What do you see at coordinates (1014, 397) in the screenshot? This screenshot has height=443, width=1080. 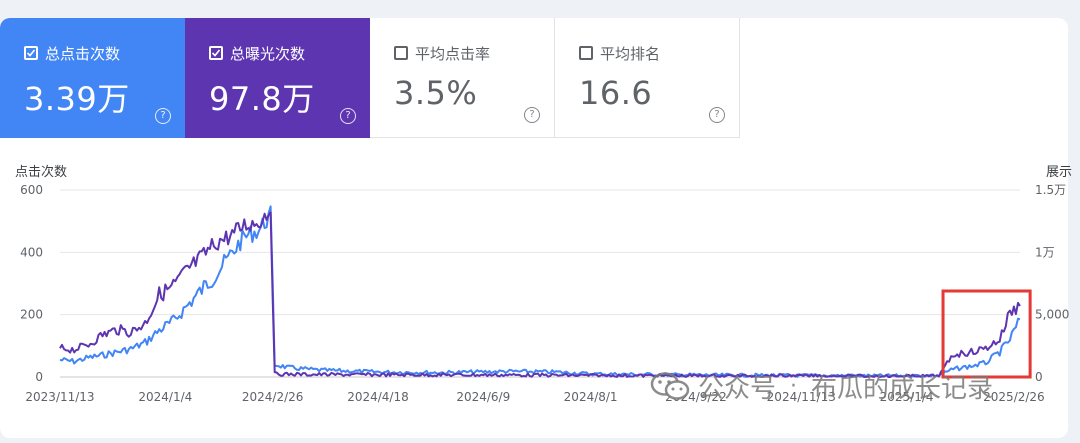 I see `x-tick-label: 2025/2/26` at bounding box center [1014, 397].